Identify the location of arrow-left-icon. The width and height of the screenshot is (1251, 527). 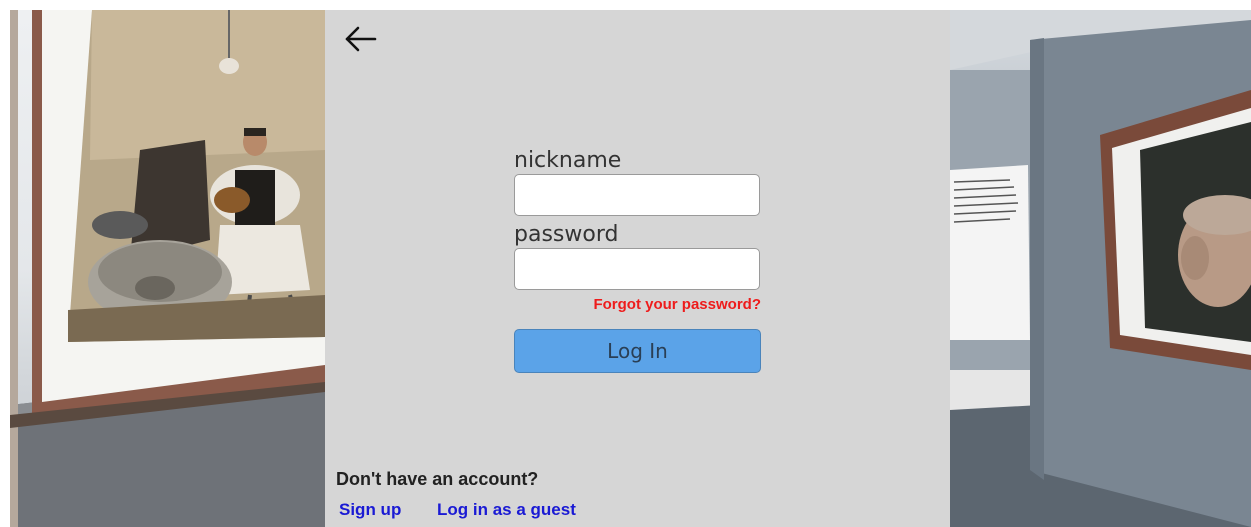
(361, 39).